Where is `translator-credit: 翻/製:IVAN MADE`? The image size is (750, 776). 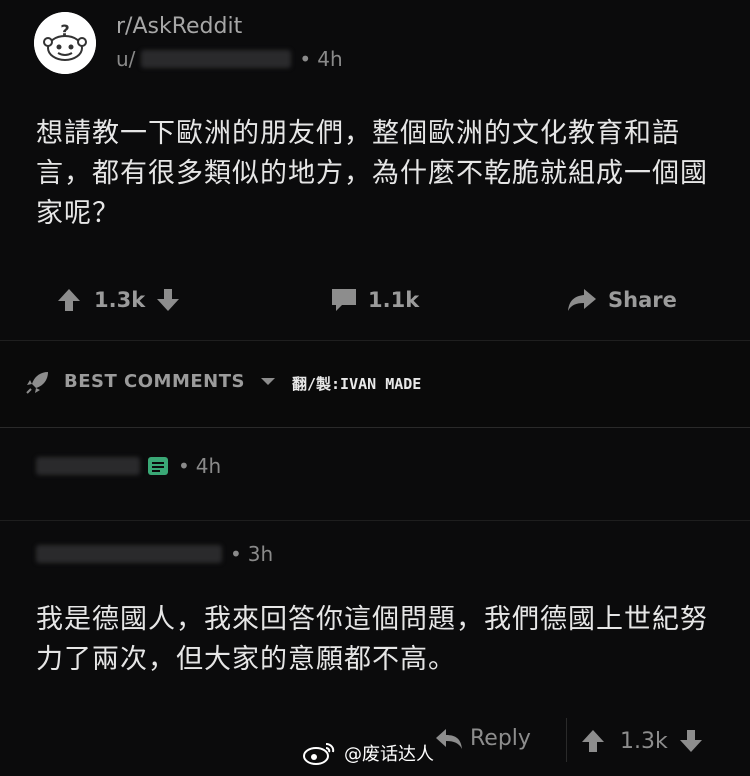
translator-credit: 翻/製:IVAN MADE is located at coordinates (357, 384).